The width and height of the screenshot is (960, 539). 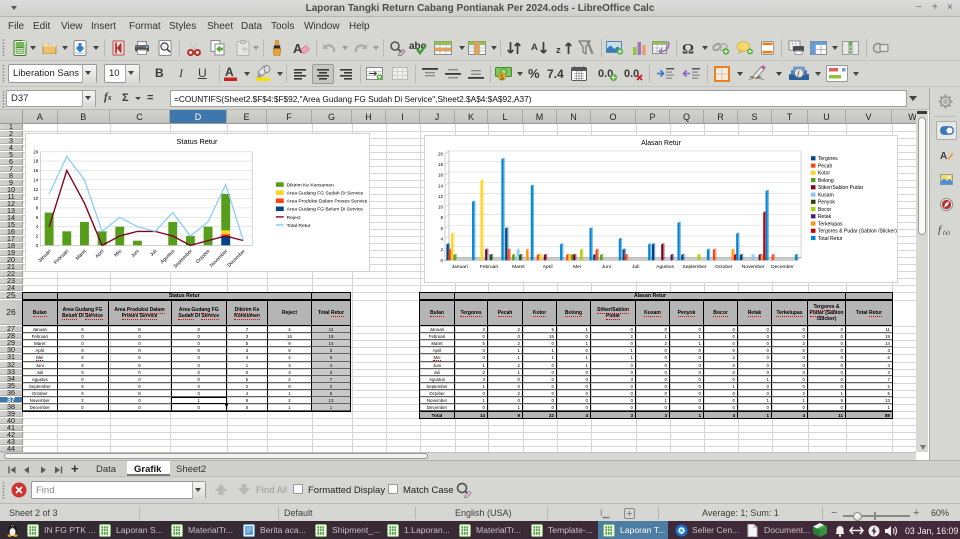 I want to click on svg-text: Dikirim Ke Konsumen, so click(x=310, y=185).